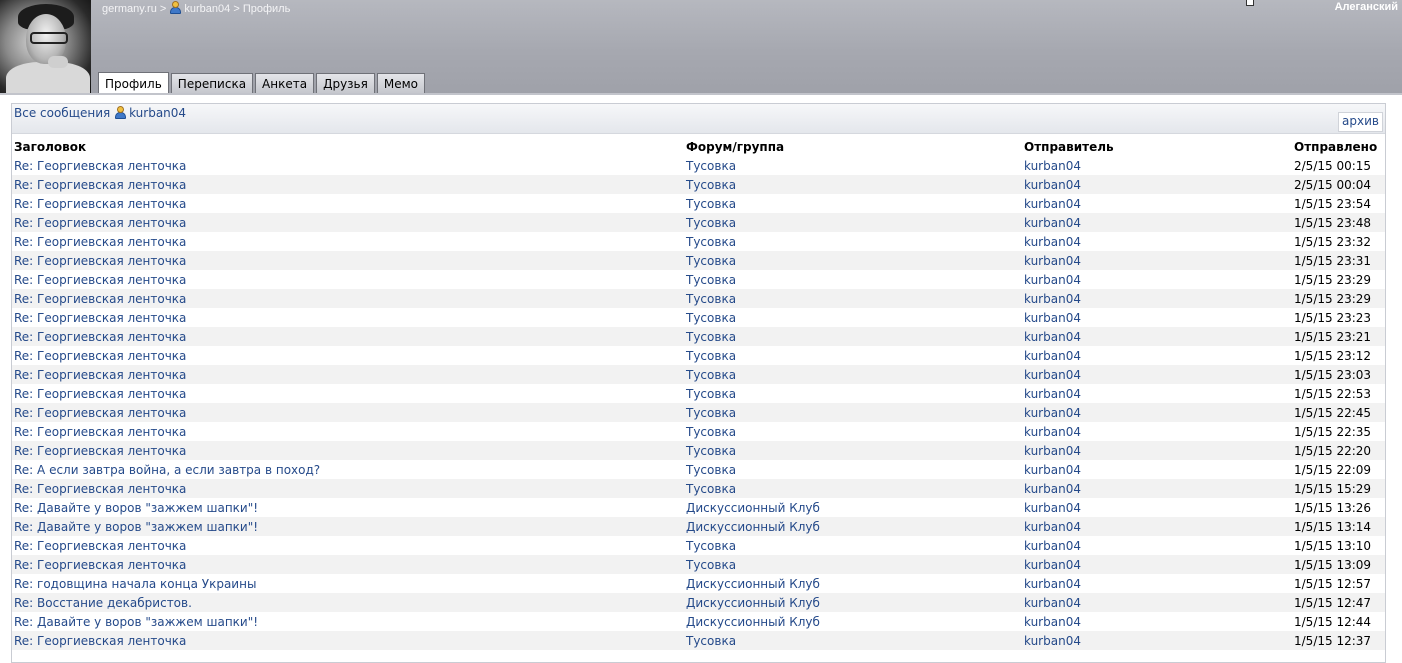 The width and height of the screenshot is (1402, 663). I want to click on logged-in-username: Алеганский, so click(1366, 7).